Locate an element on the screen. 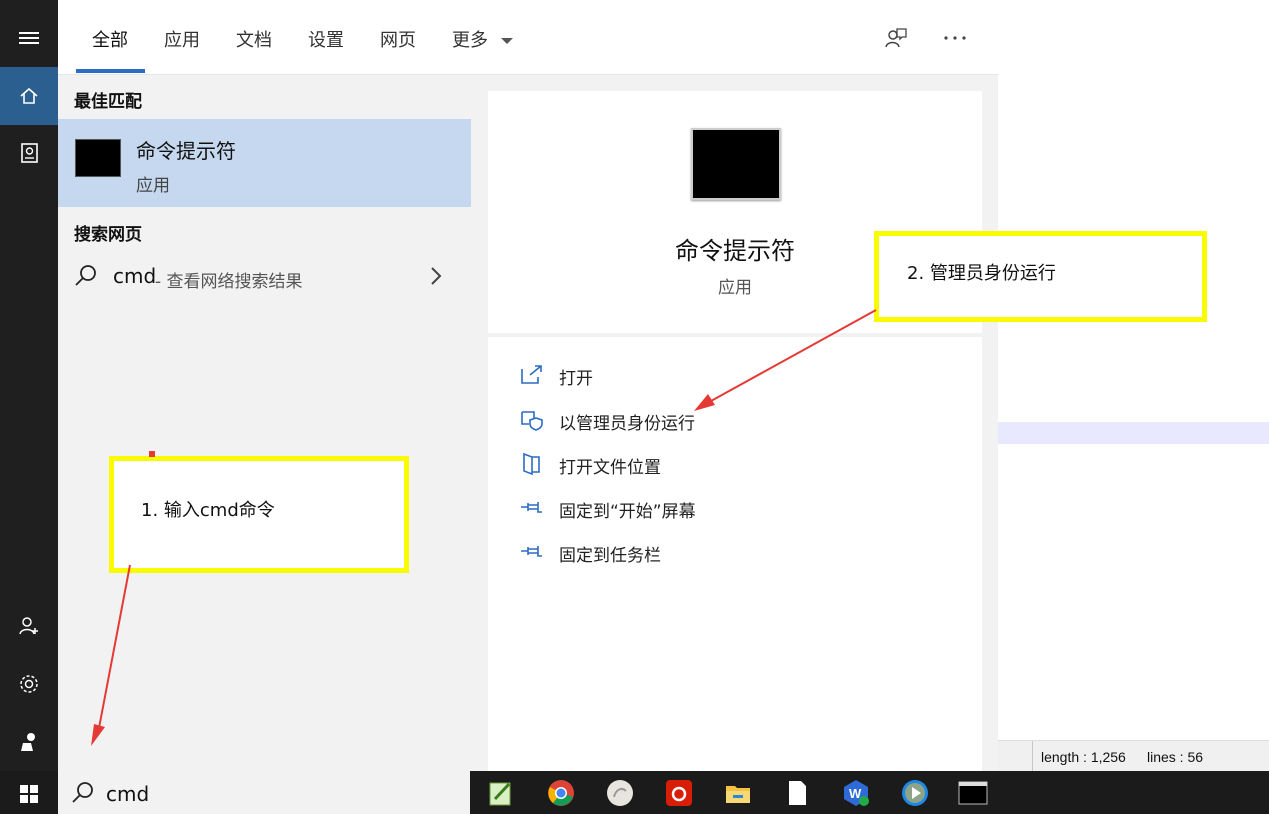 The width and height of the screenshot is (1269, 814). tab-apps: 应用 is located at coordinates (182, 39).